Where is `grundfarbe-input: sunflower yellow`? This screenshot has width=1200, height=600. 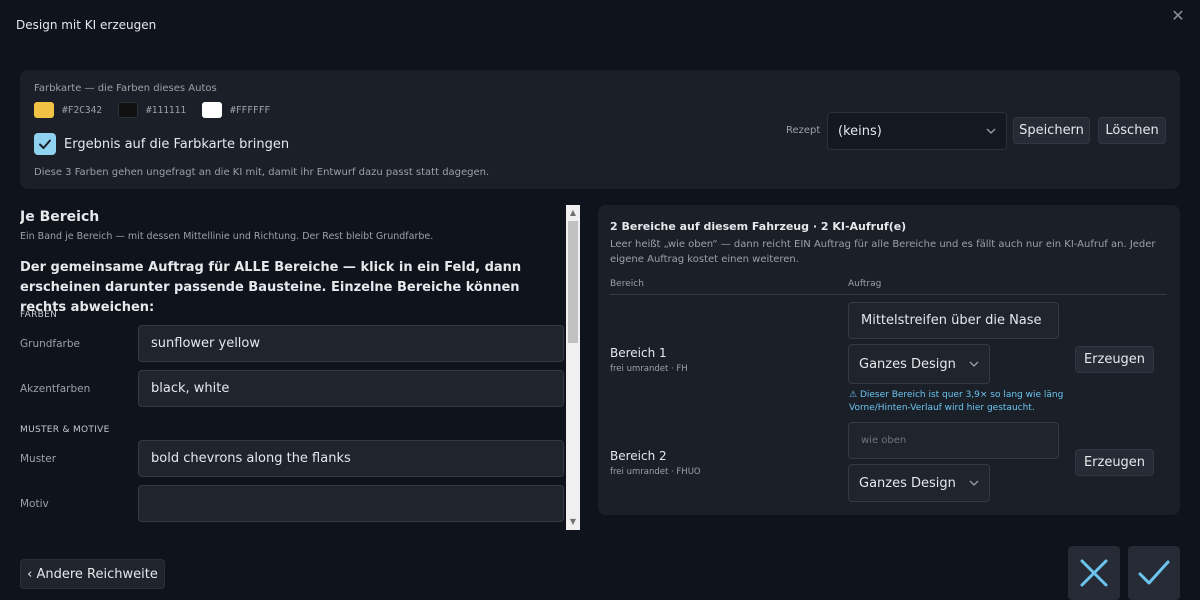
grundfarbe-input: sunflower yellow is located at coordinates (351, 343).